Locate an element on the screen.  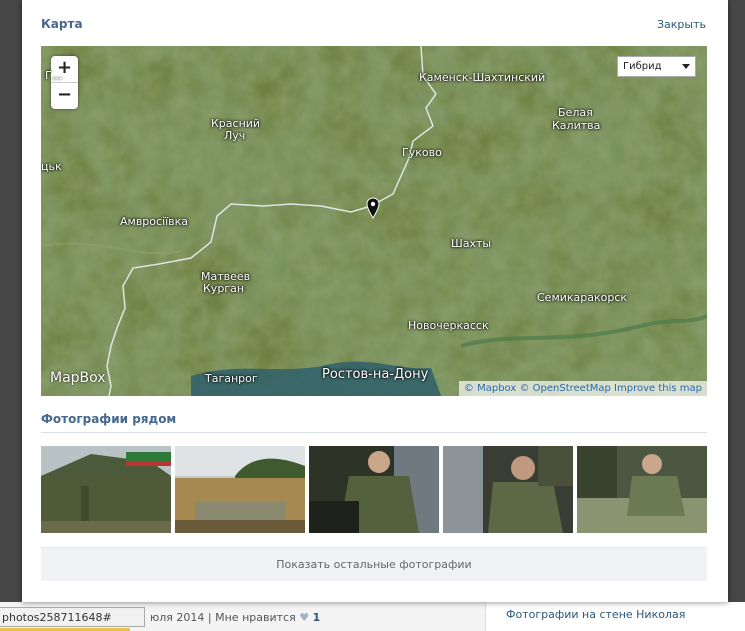
like-count: 1 is located at coordinates (316, 617).